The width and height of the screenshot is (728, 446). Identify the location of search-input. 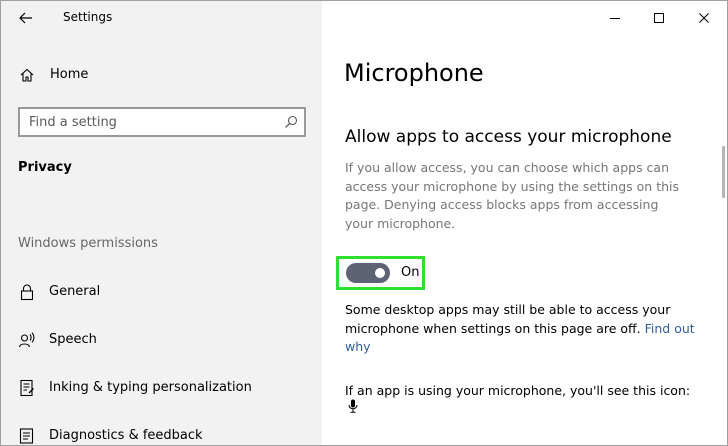
(154, 122).